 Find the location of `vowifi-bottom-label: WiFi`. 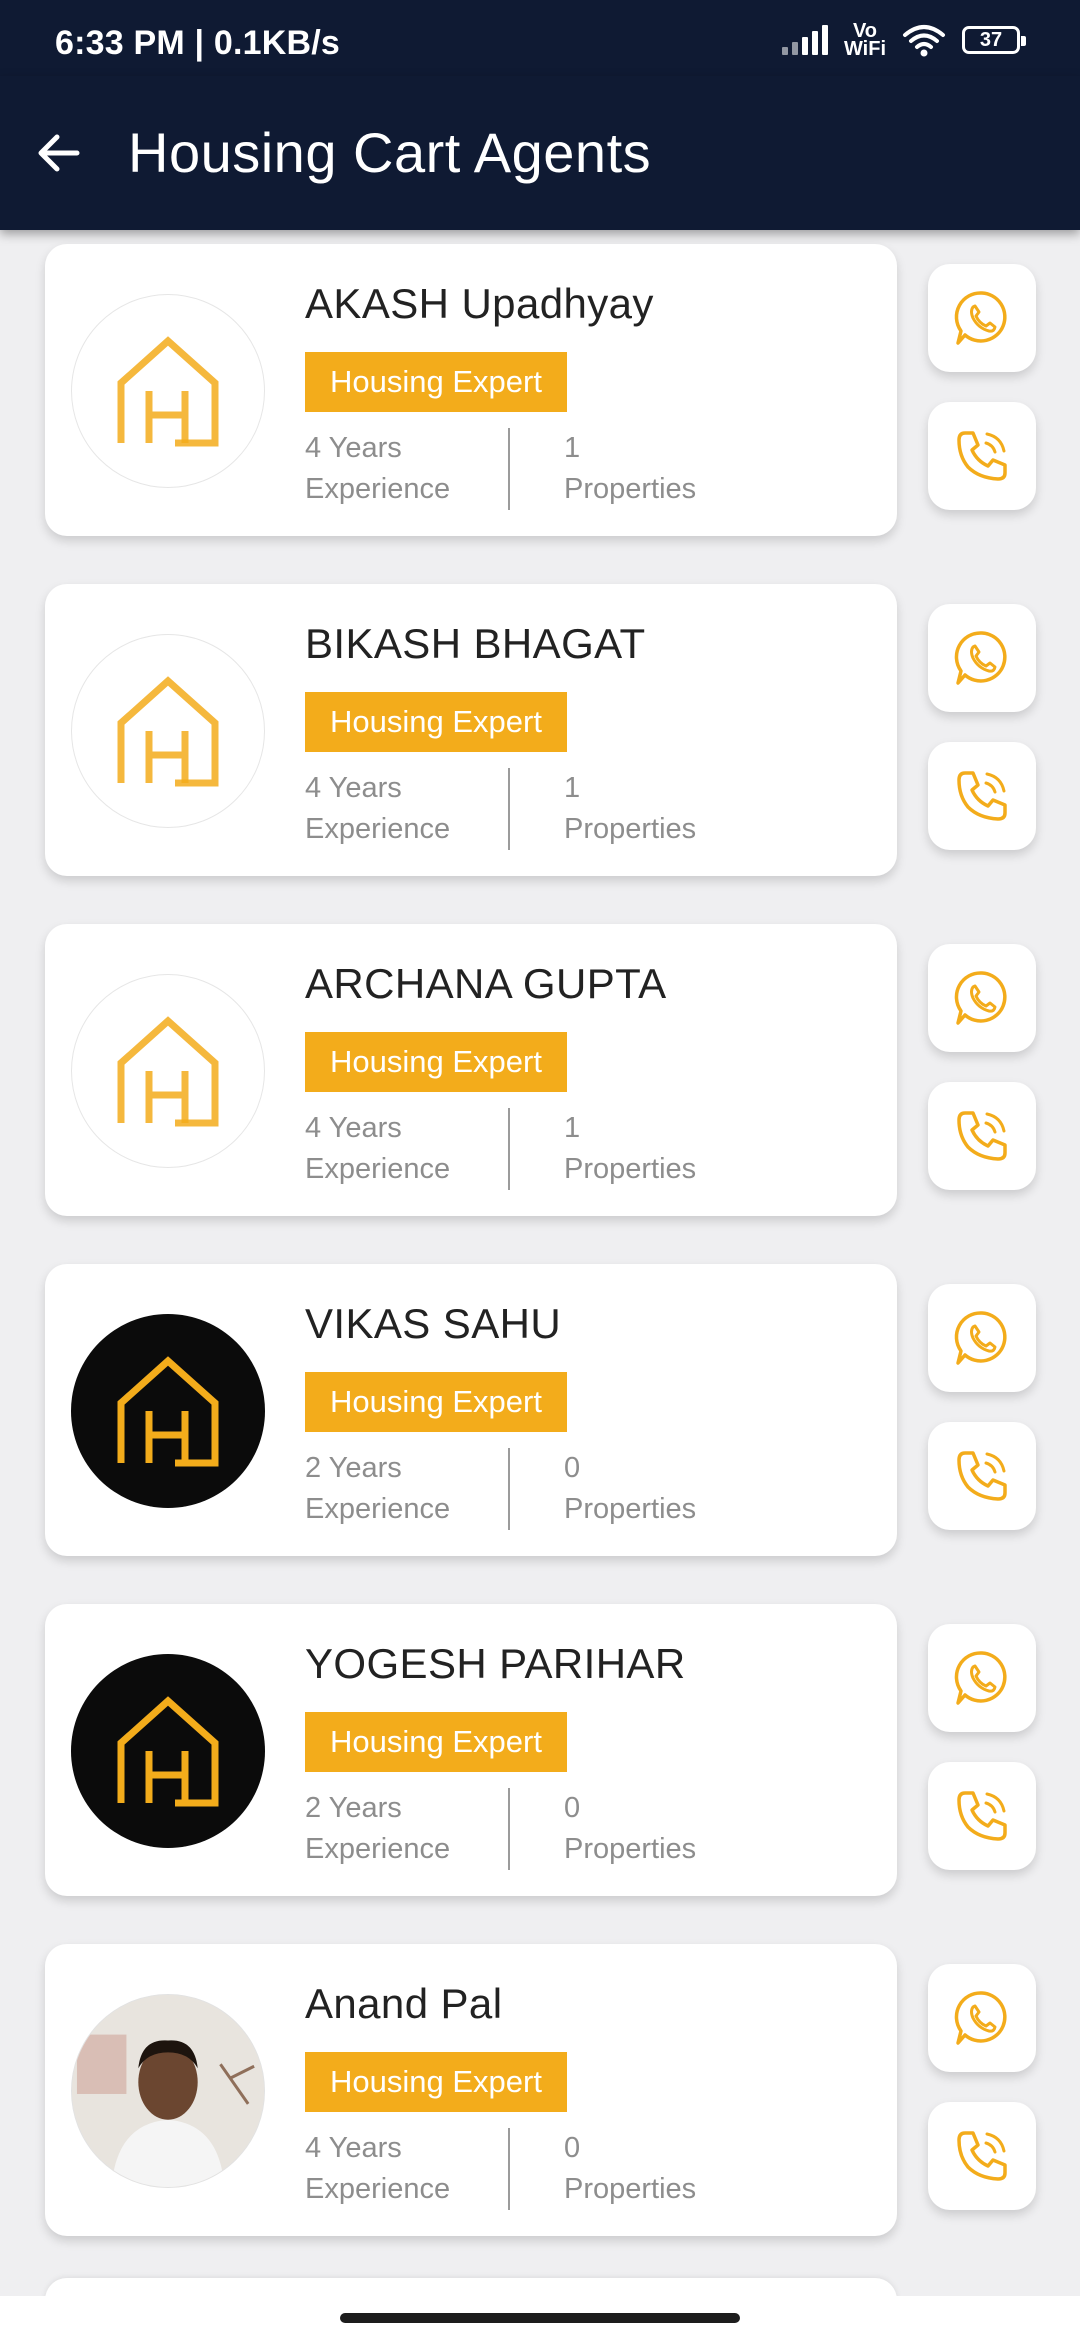

vowifi-bottom-label: WiFi is located at coordinates (864, 49).